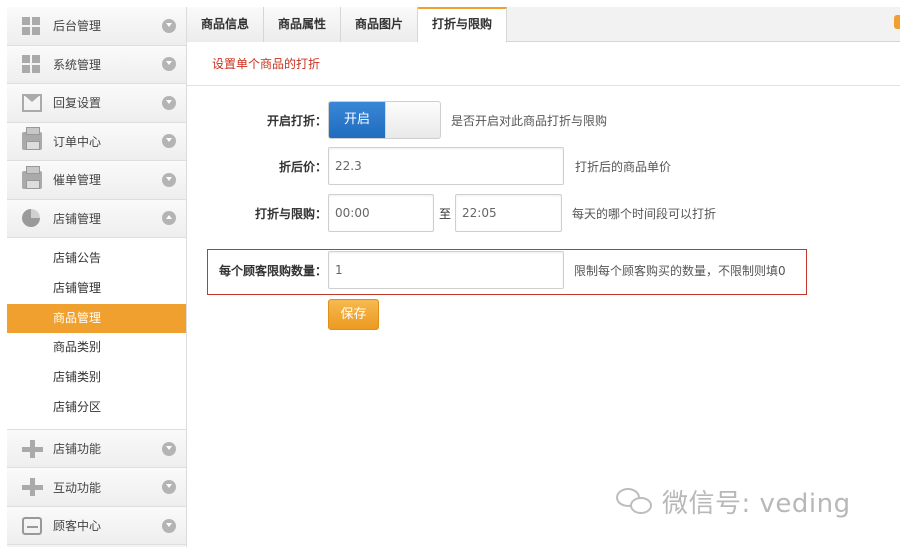 Image resolution: width=900 pixels, height=547 pixels. Describe the element at coordinates (446, 270) in the screenshot. I see `purchase-limit-input: 1` at that location.